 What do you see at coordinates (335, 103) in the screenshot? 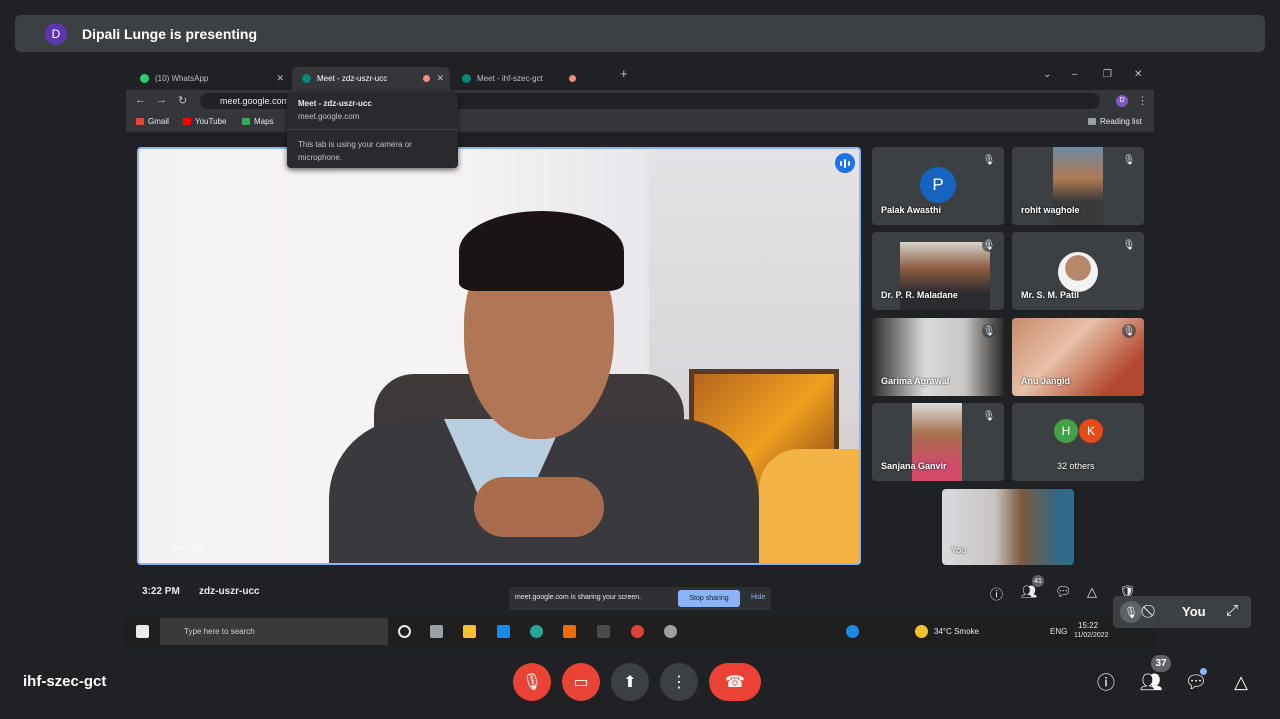
I see `hover-card-title: Meet - zdz-uszr-ucc` at bounding box center [335, 103].